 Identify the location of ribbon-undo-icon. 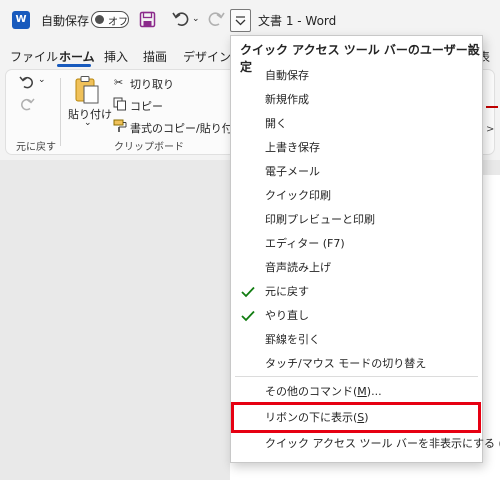
(27, 82).